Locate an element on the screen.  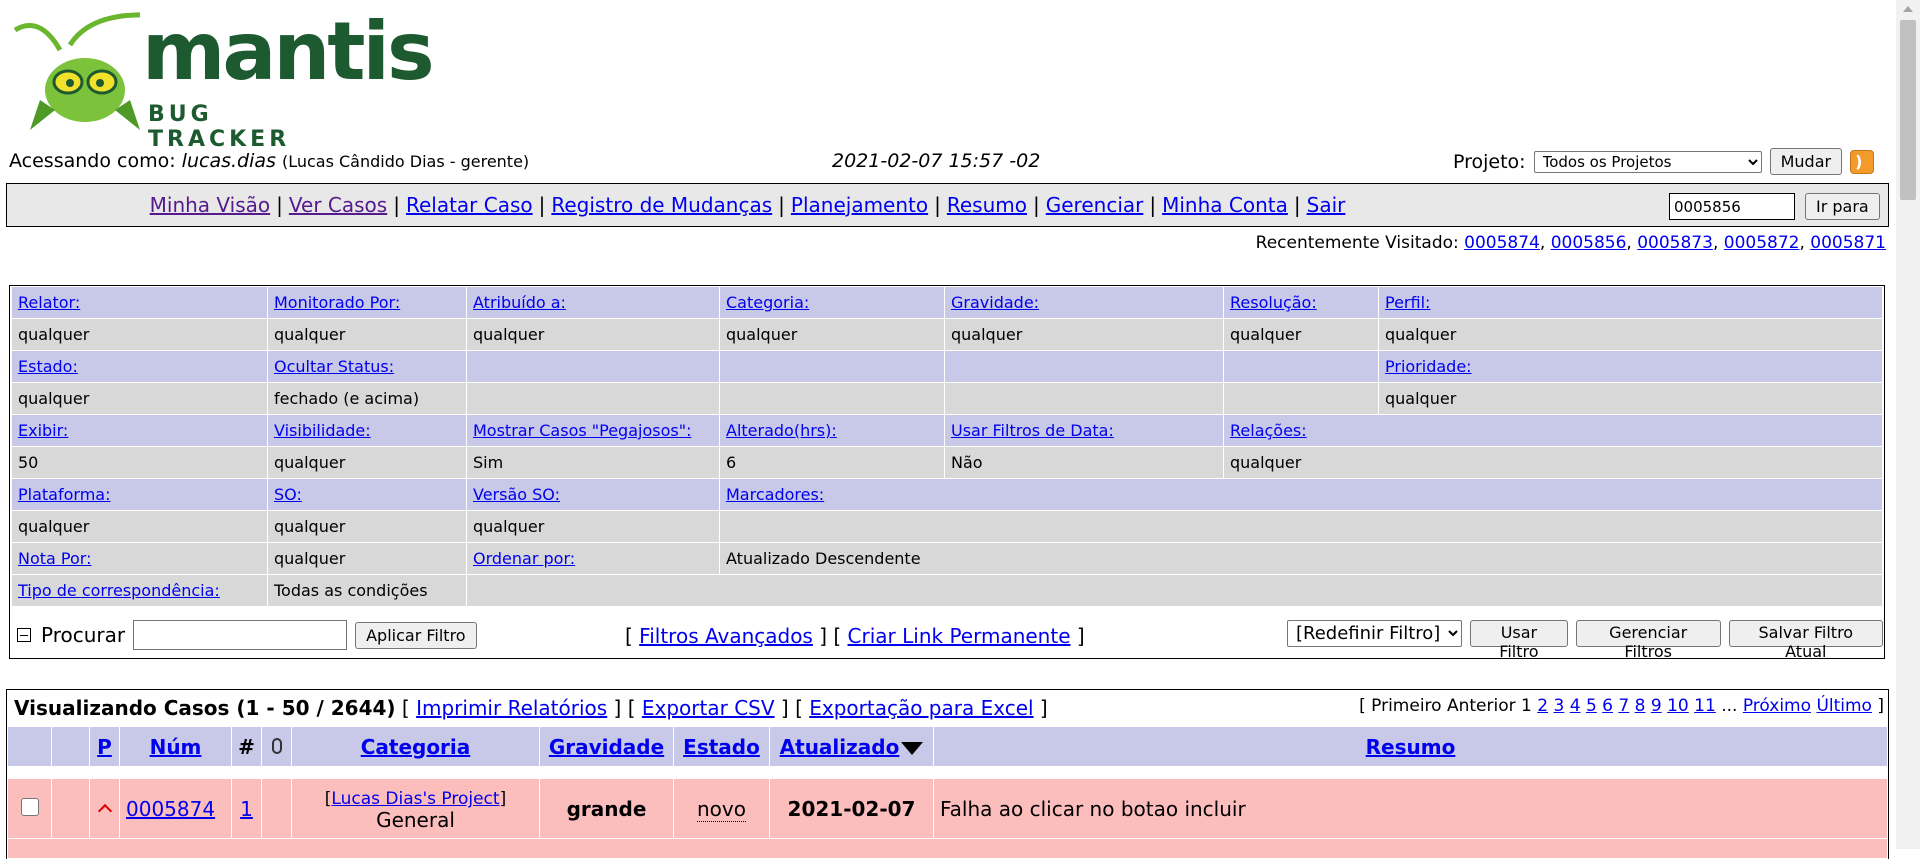
filter-exibir-link: Exibir: is located at coordinates (43, 430).